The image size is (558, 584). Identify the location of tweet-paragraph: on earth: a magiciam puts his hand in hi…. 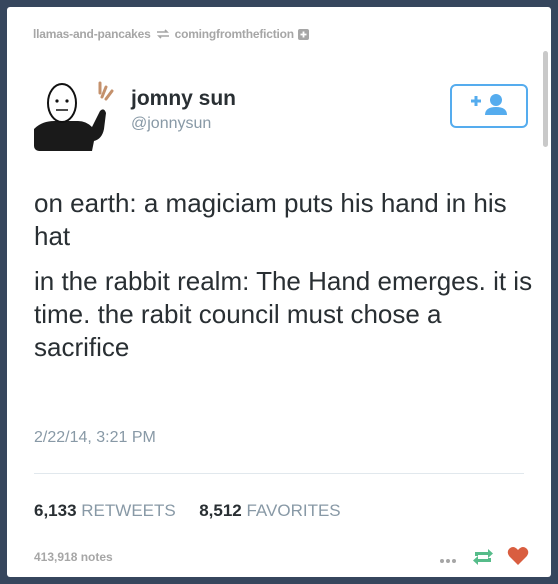
(270, 219).